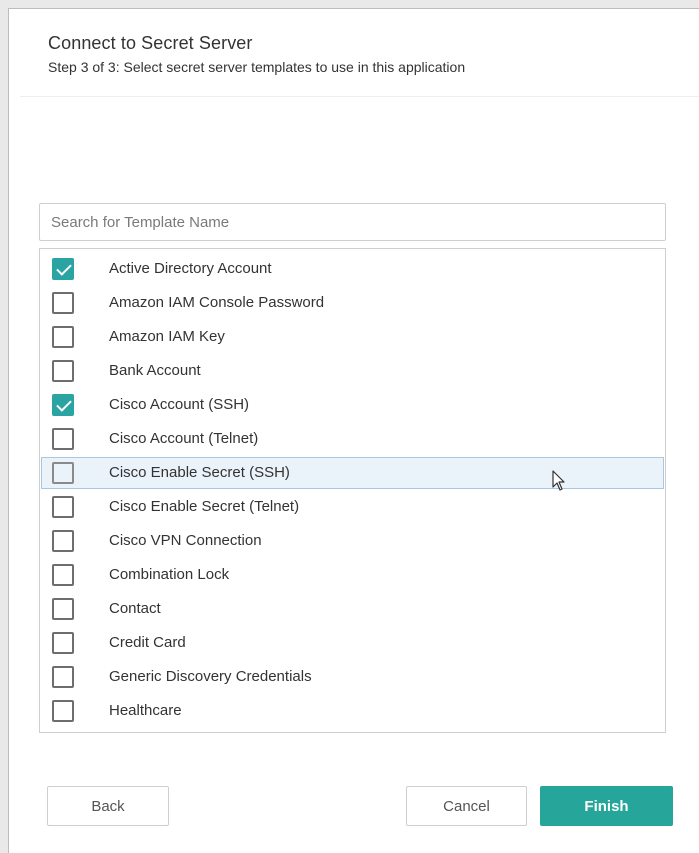 This screenshot has width=699, height=853. I want to click on template-row: Cisco VPN Connection, so click(352, 541).